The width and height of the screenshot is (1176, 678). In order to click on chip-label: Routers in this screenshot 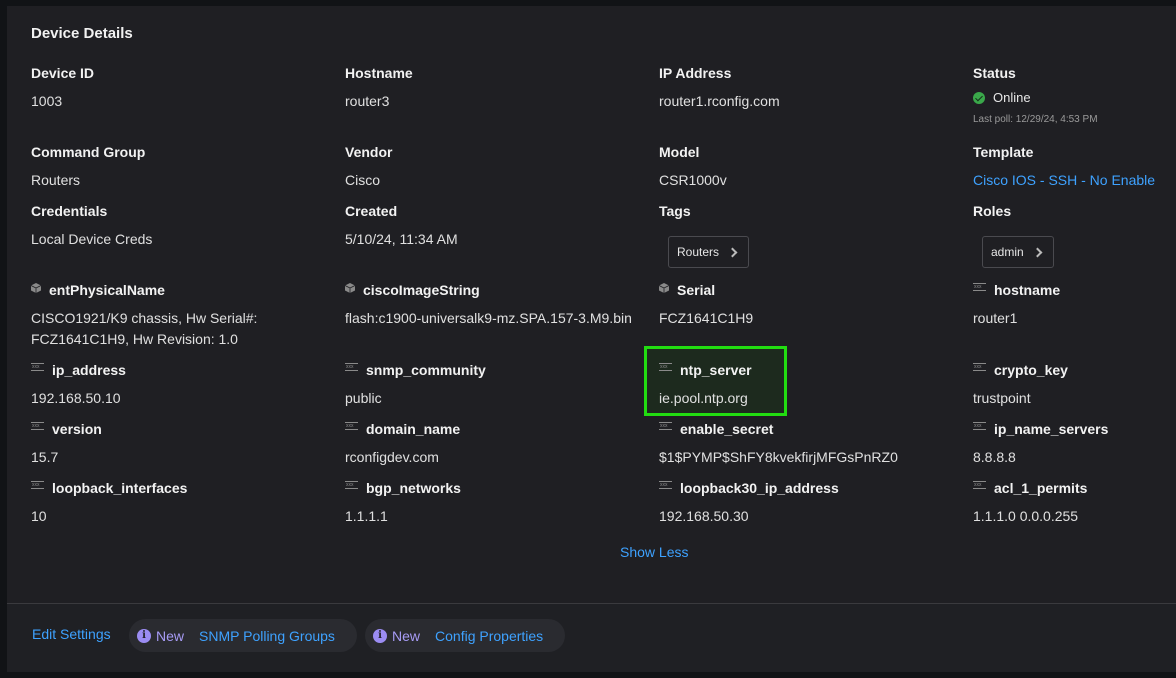, I will do `click(698, 252)`.